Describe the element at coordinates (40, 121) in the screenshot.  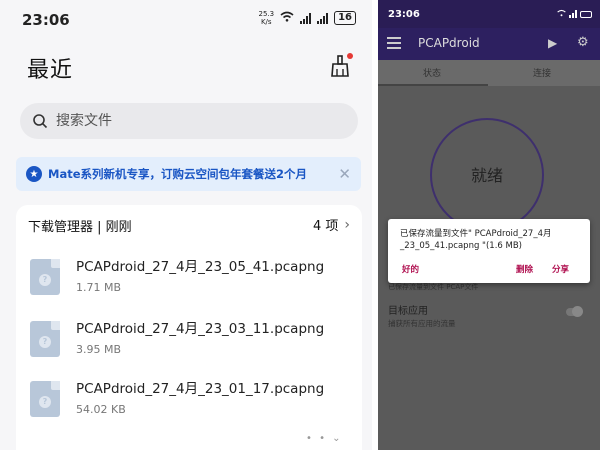
I see `search-icon` at that location.